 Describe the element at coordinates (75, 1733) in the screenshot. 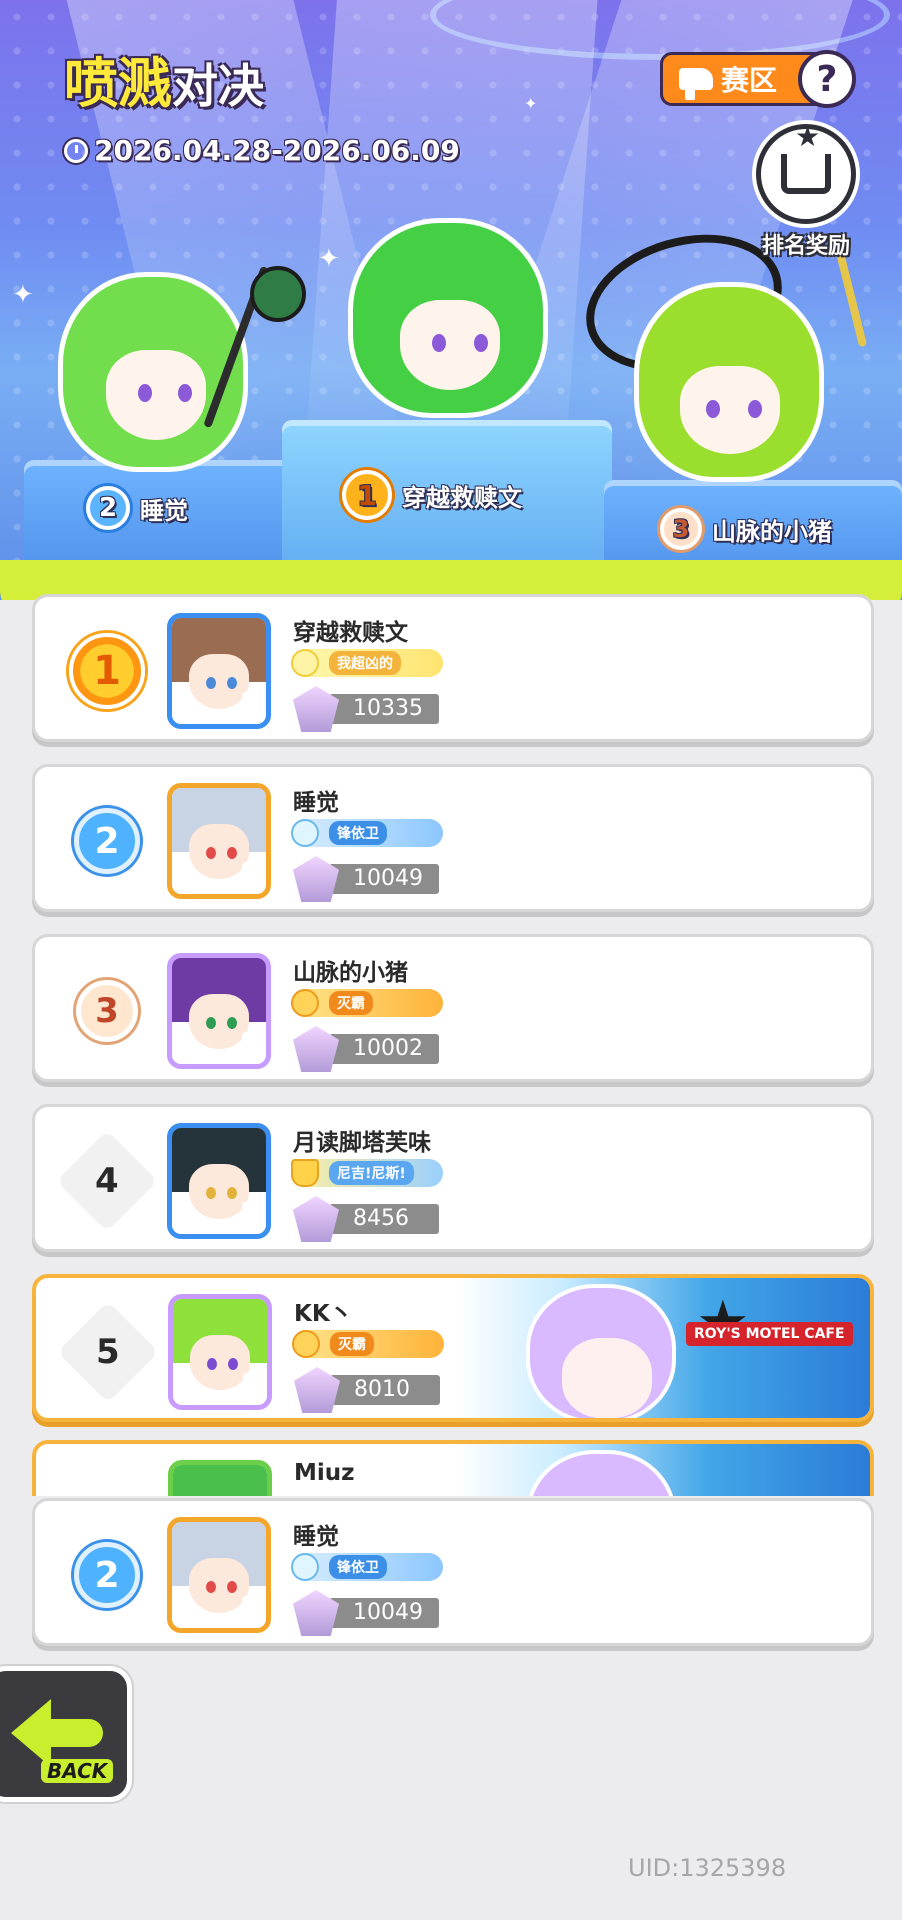

I see `back-arrow-shaft` at that location.